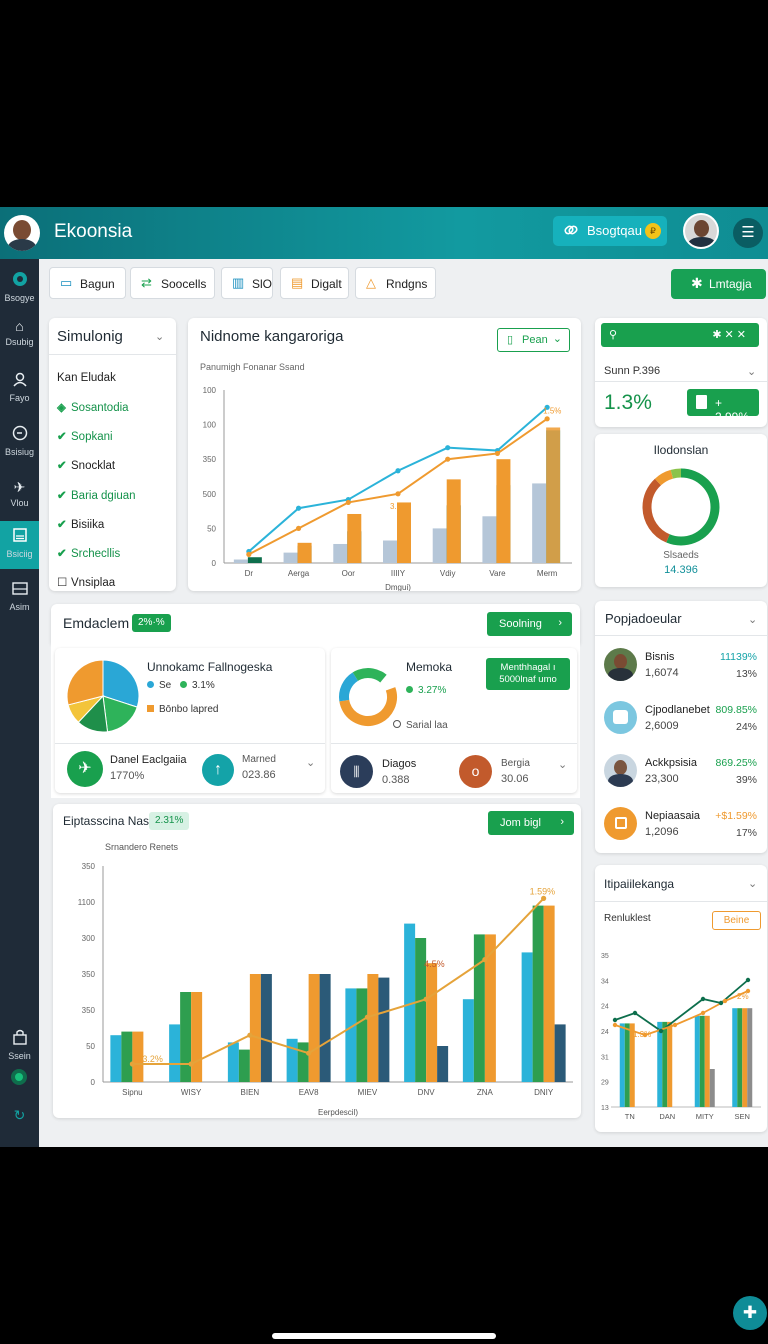 This screenshot has height=1344, width=768. Describe the element at coordinates (19, 1045) in the screenshot. I see `sidebar-item-ssein: Ssein` at that location.